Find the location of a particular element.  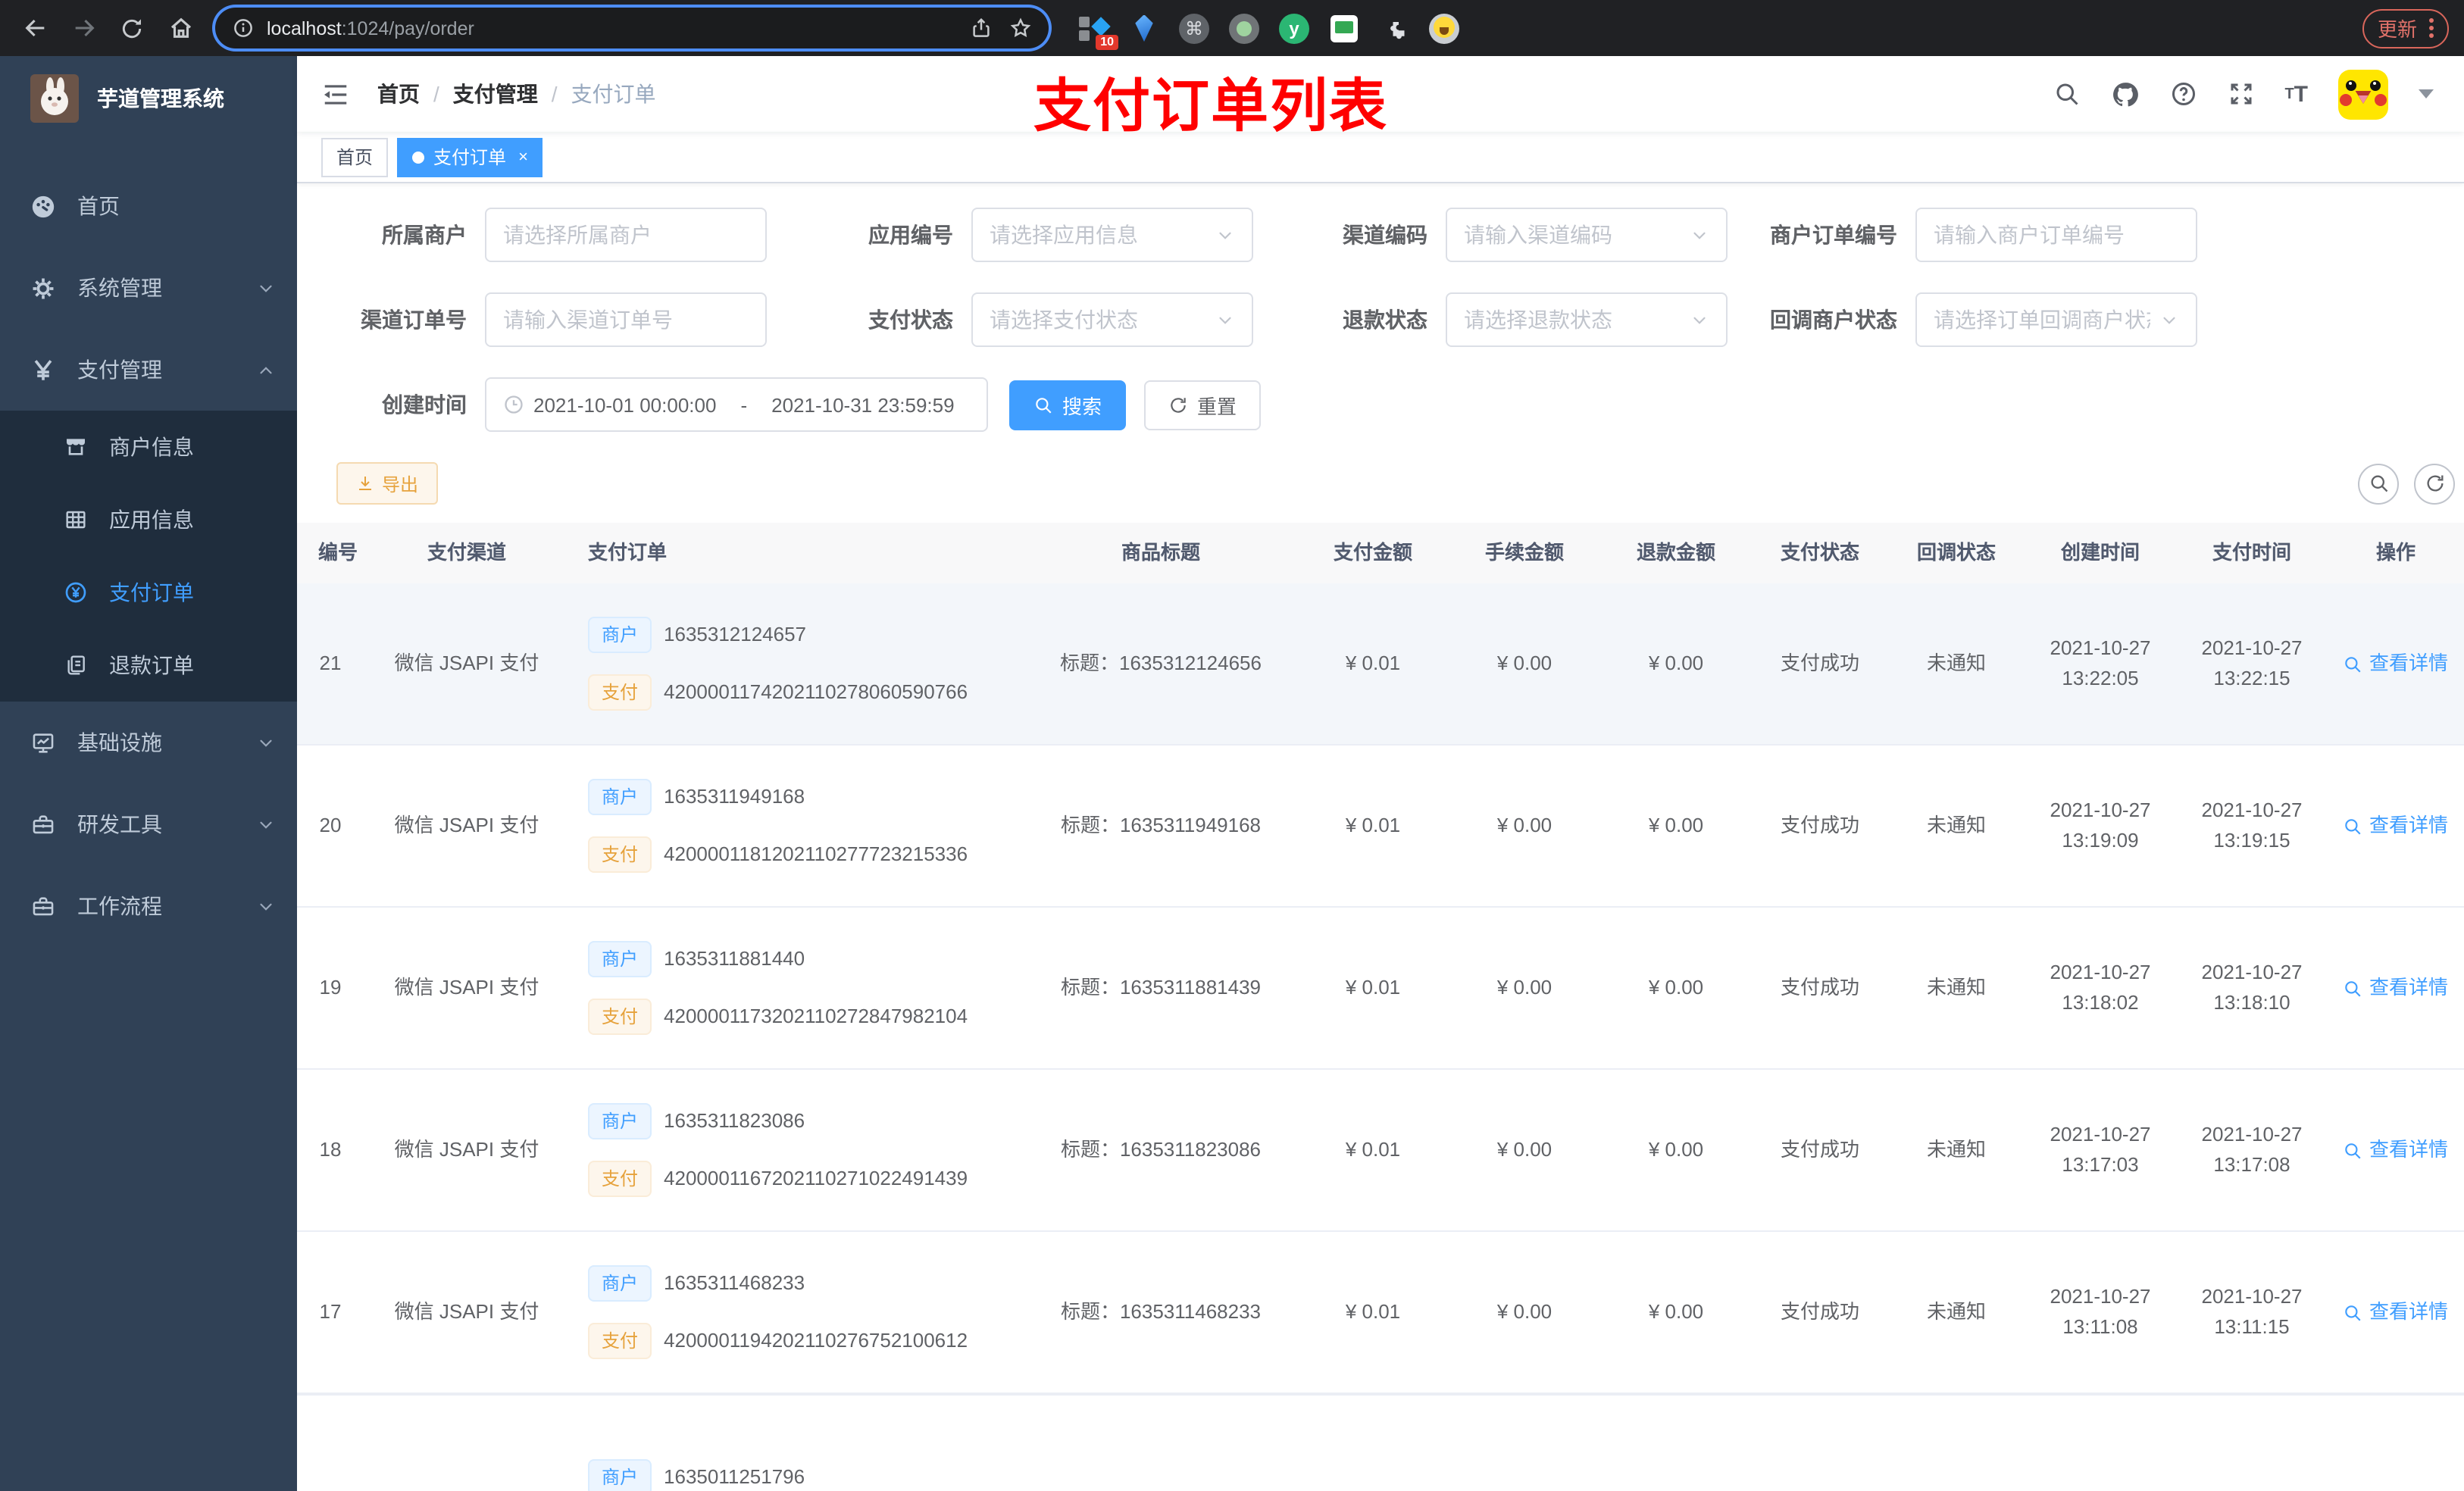

cell-id: 17 is located at coordinates (330, 1311).